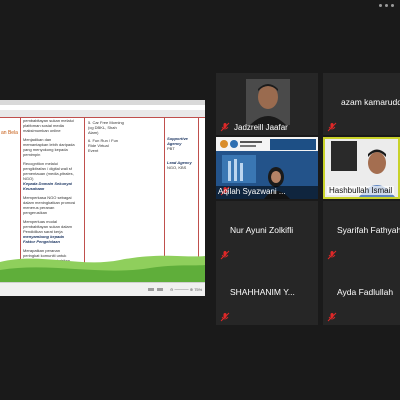 The width and height of the screenshot is (400, 400). I want to click on slide-text: Alam), so click(93, 132).